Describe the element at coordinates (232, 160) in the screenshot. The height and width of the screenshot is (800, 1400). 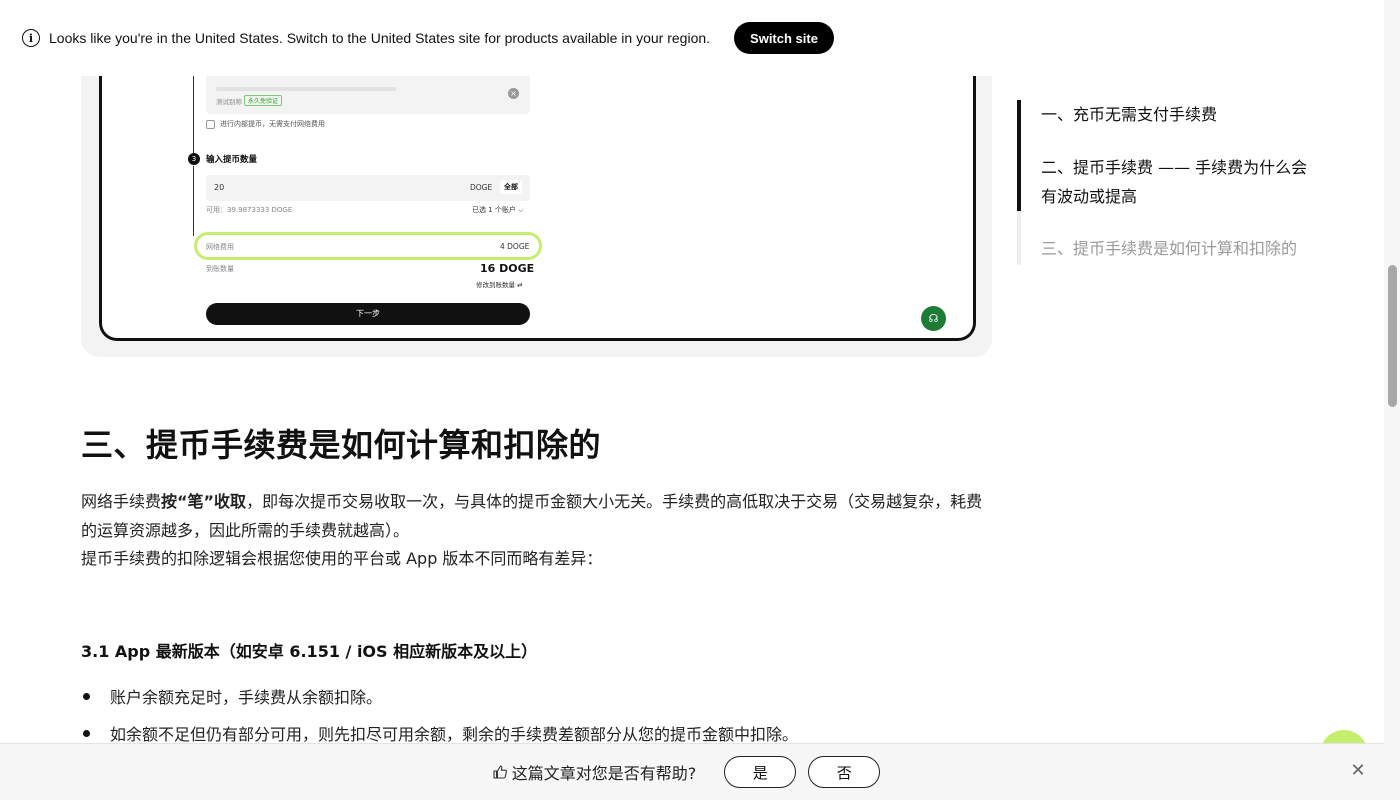
I see `step-title: 输入提币数量` at that location.